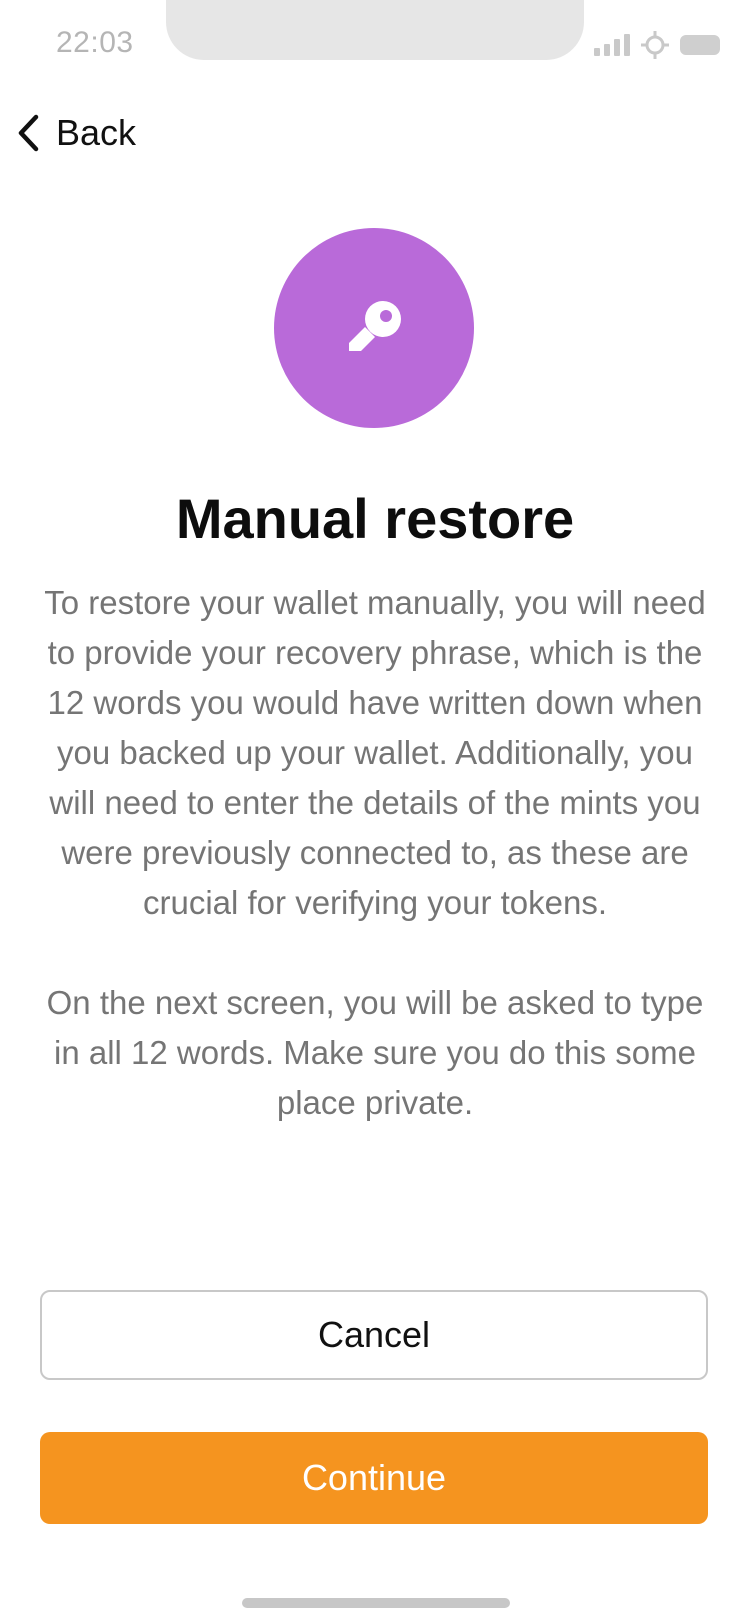 Image resolution: width=750 pixels, height=1624 pixels. Describe the element at coordinates (700, 45) in the screenshot. I see `battery-icon` at that location.